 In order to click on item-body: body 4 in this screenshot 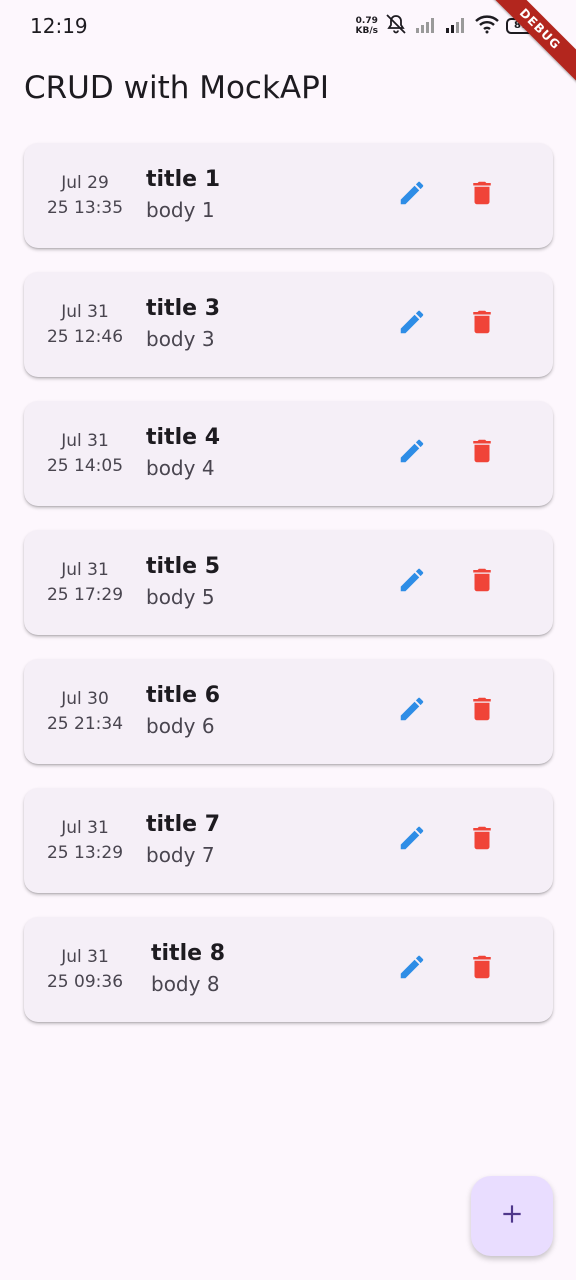, I will do `click(180, 468)`.